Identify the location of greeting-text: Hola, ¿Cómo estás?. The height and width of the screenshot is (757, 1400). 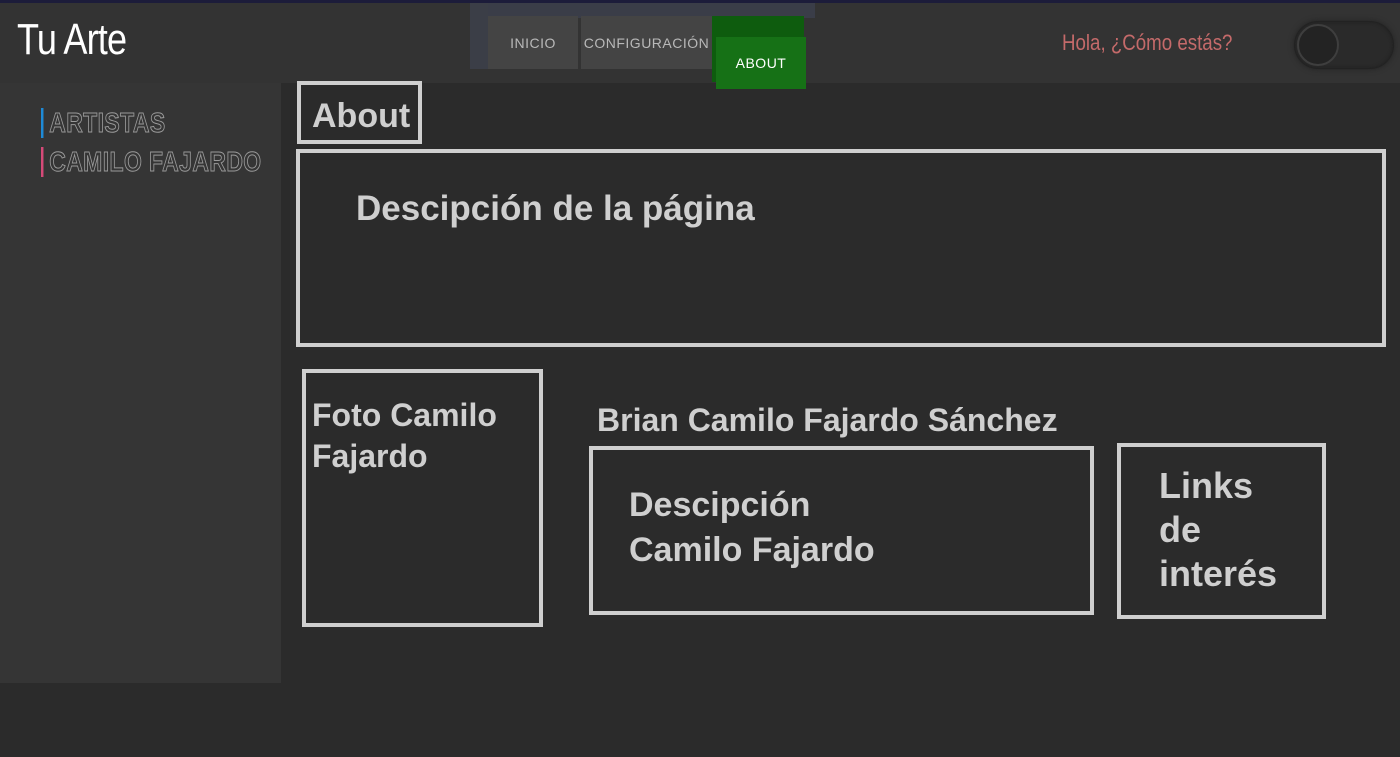
(1147, 42).